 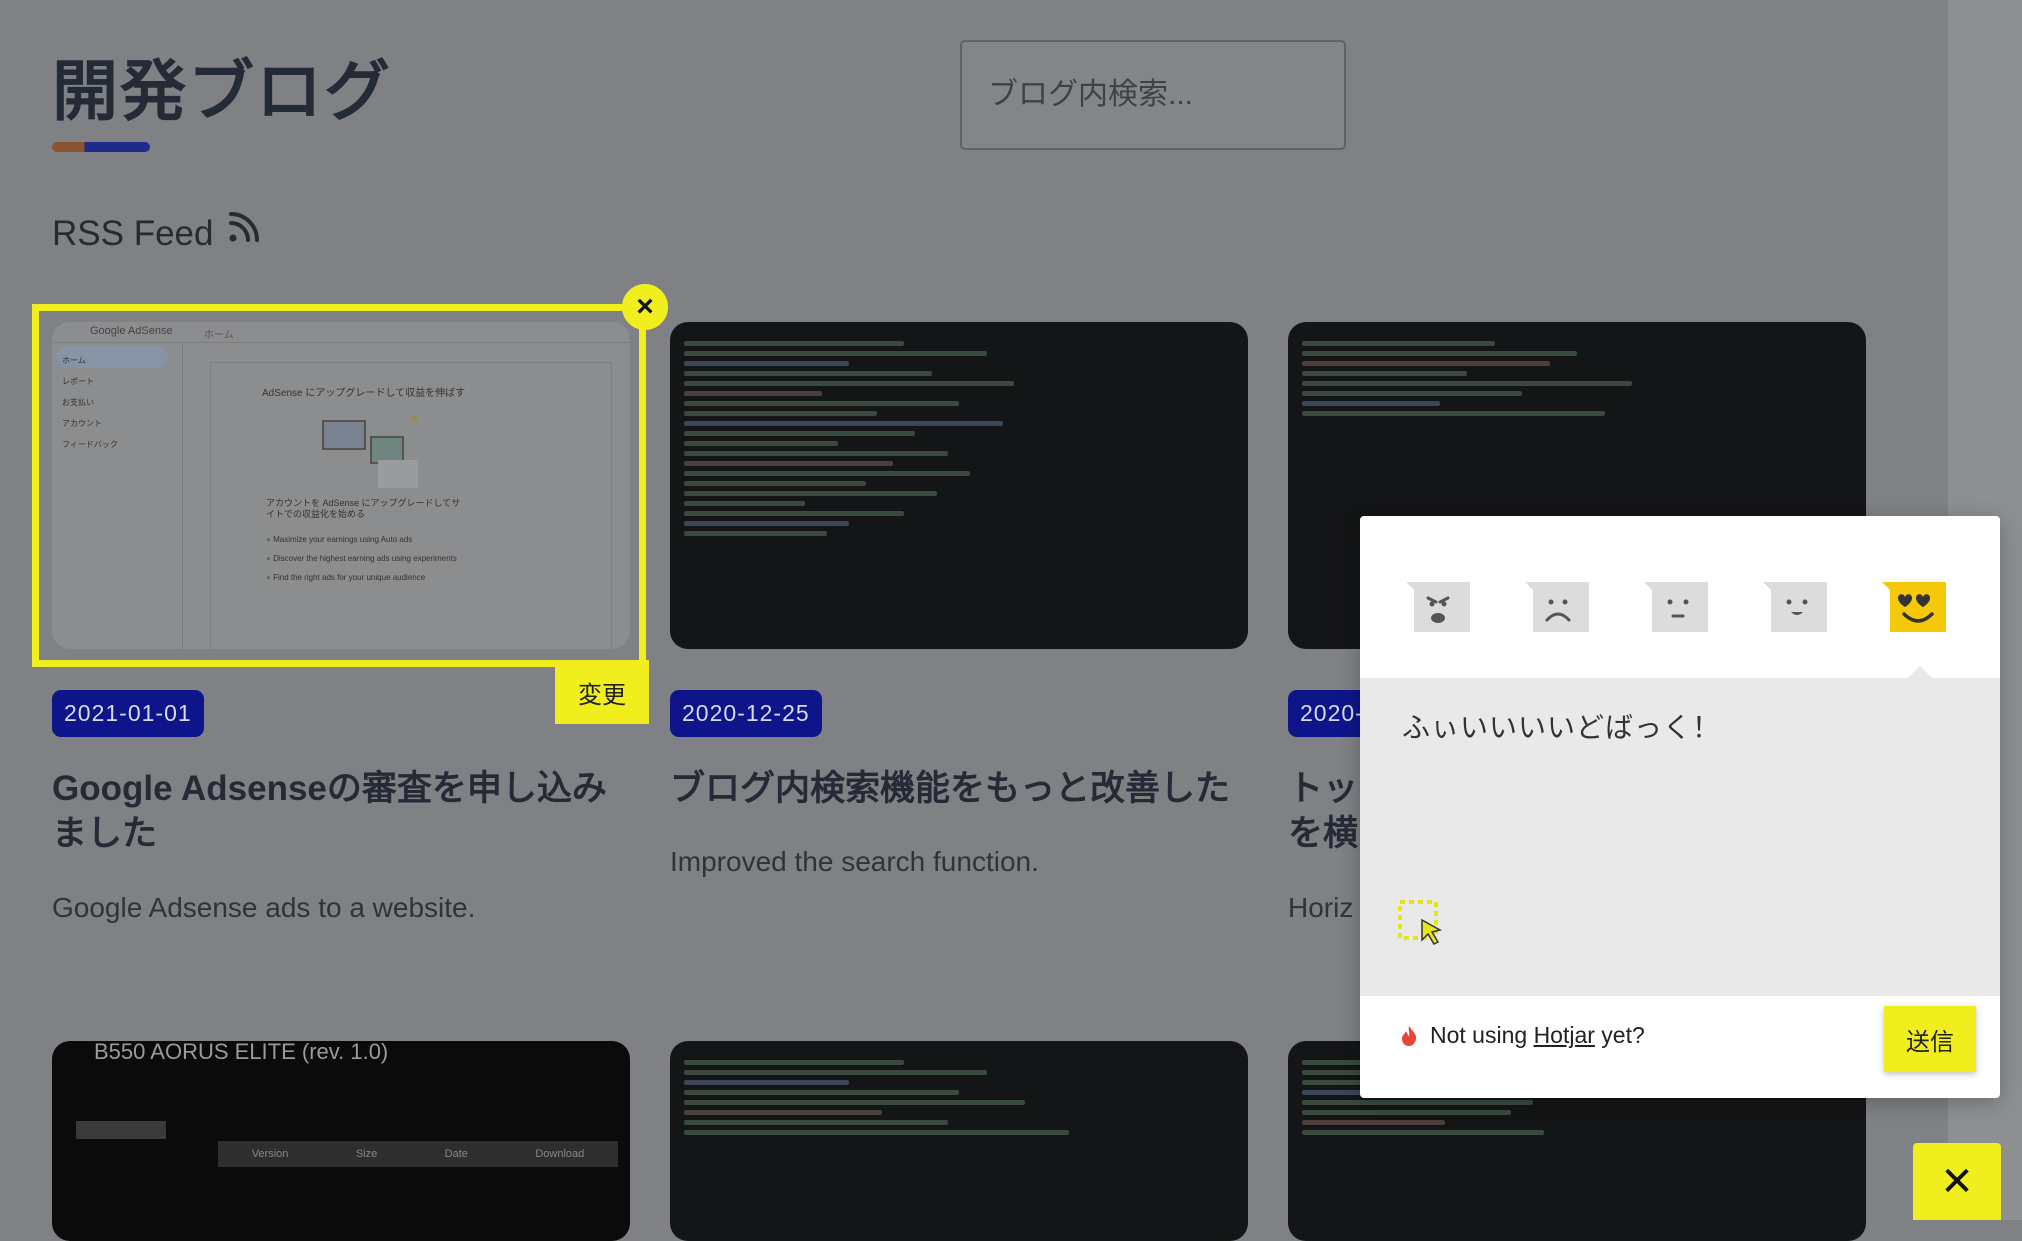 What do you see at coordinates (1562, 727) in the screenshot?
I see `feedback-text: ふぃいいいいどばっく！` at bounding box center [1562, 727].